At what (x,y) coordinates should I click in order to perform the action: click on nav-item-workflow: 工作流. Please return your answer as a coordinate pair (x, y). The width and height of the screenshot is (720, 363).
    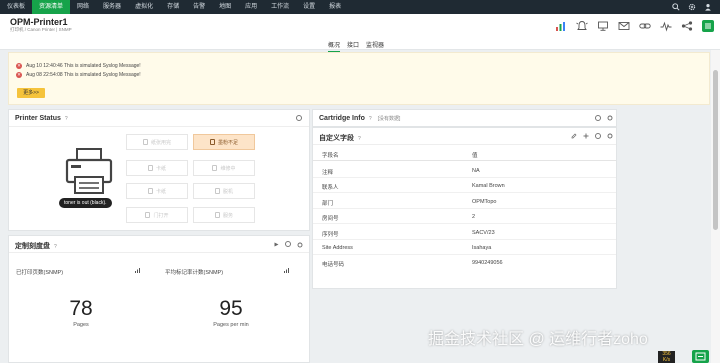
    Looking at the image, I should click on (280, 7).